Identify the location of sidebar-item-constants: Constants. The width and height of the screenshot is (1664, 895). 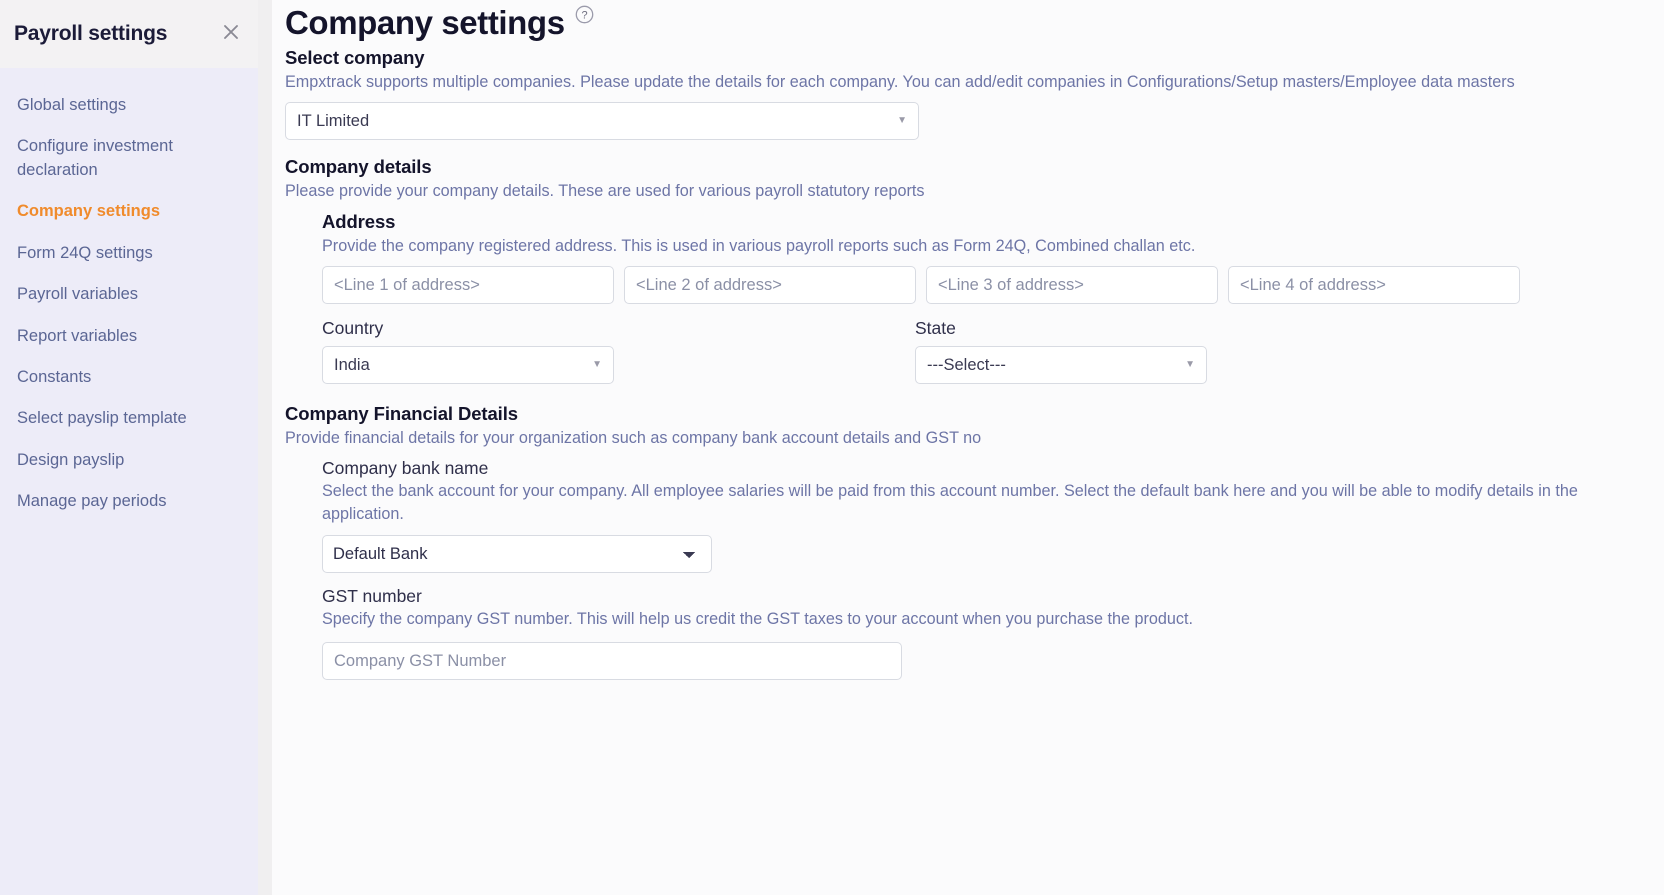
(129, 377).